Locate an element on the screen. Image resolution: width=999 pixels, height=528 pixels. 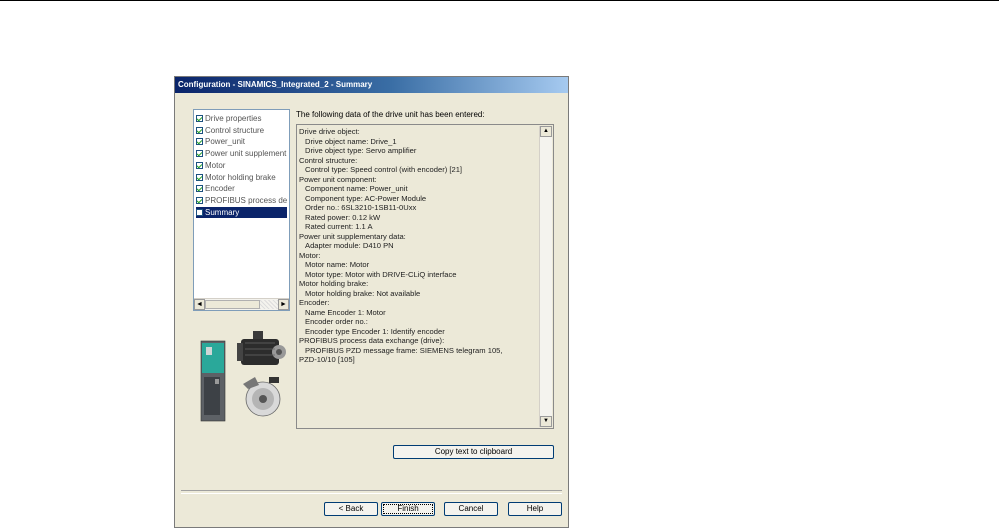
tree-item-label: Control structure is located at coordinates (235, 130).